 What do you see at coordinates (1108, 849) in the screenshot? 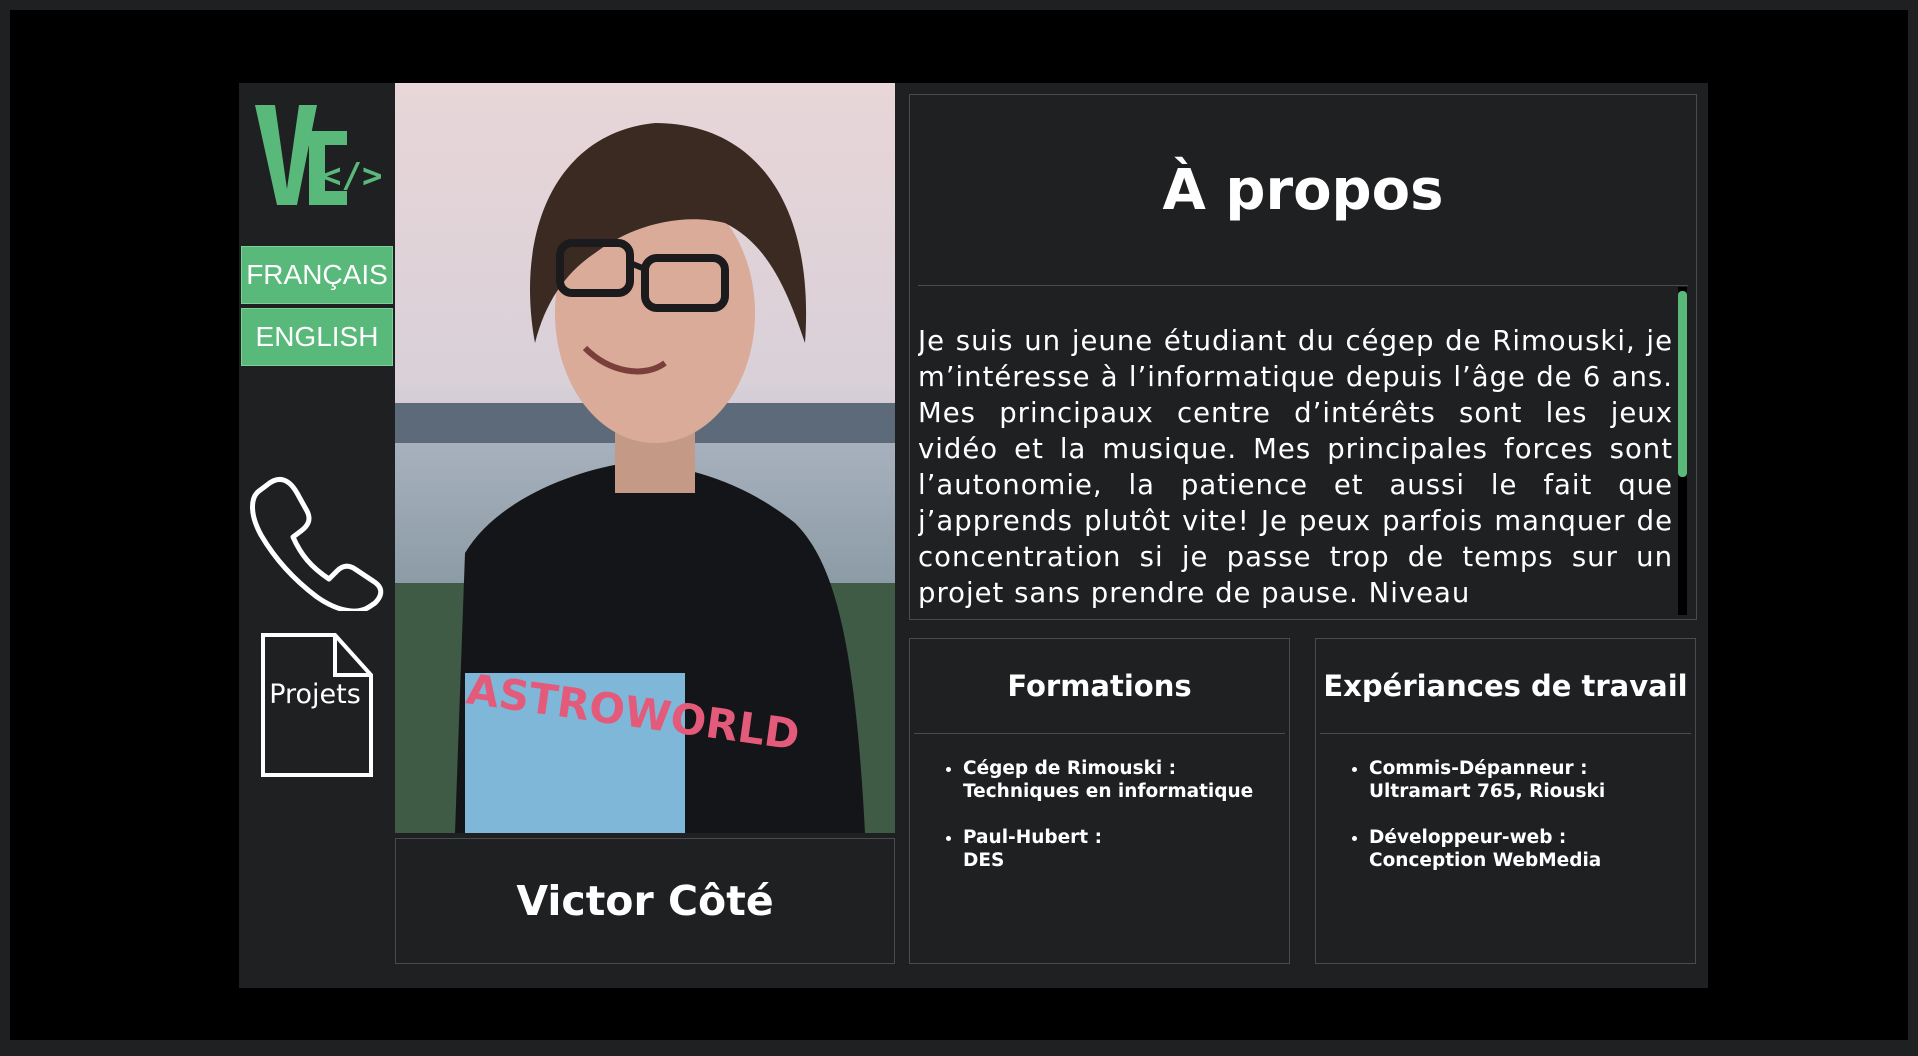
I see `list-item: Paul-Hubert : DES` at bounding box center [1108, 849].